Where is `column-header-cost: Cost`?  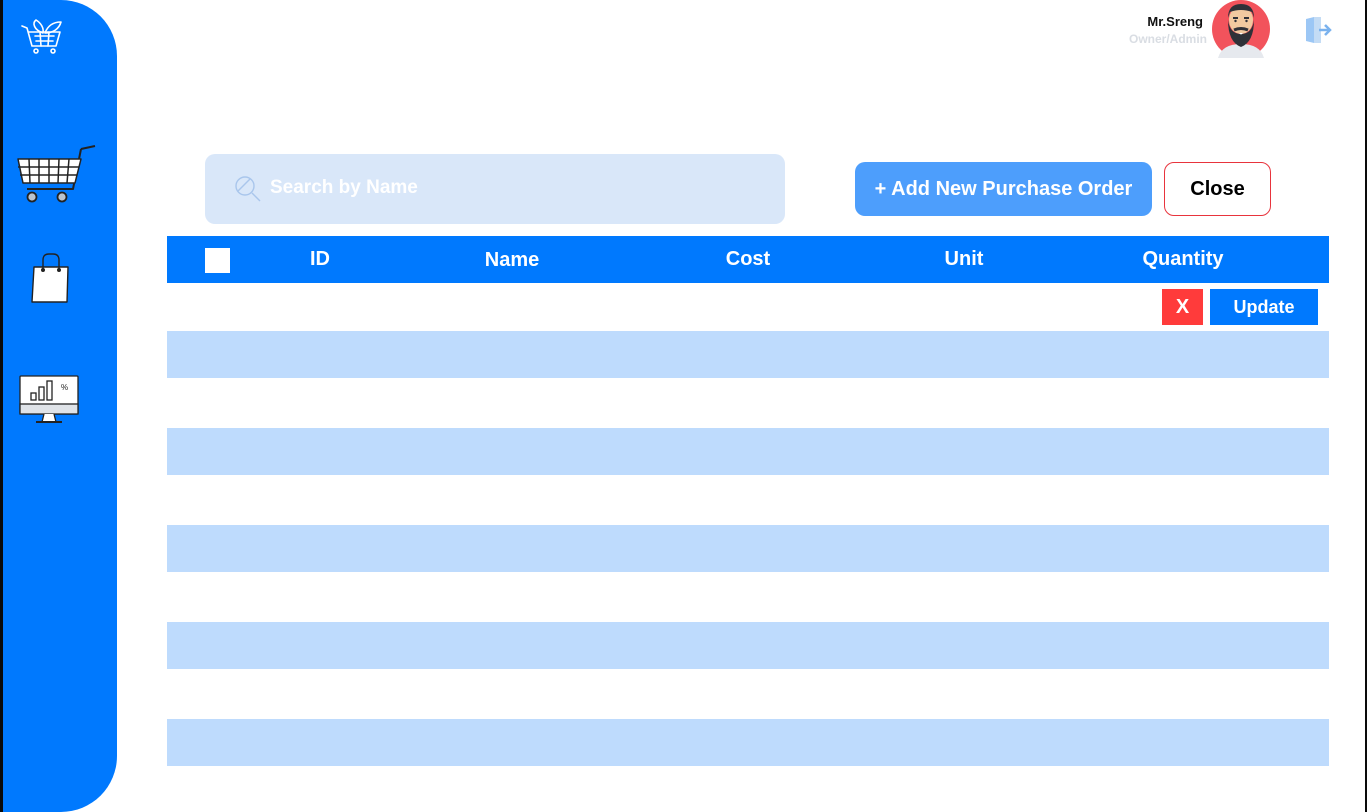
column-header-cost: Cost is located at coordinates (748, 259).